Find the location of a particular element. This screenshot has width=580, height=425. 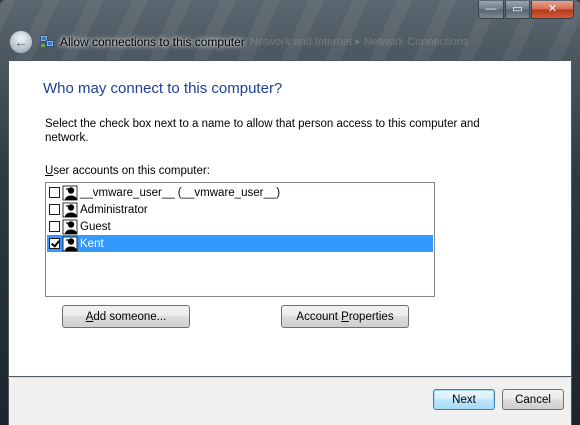

user-list-label: User accounts on this computer: is located at coordinates (127, 171).